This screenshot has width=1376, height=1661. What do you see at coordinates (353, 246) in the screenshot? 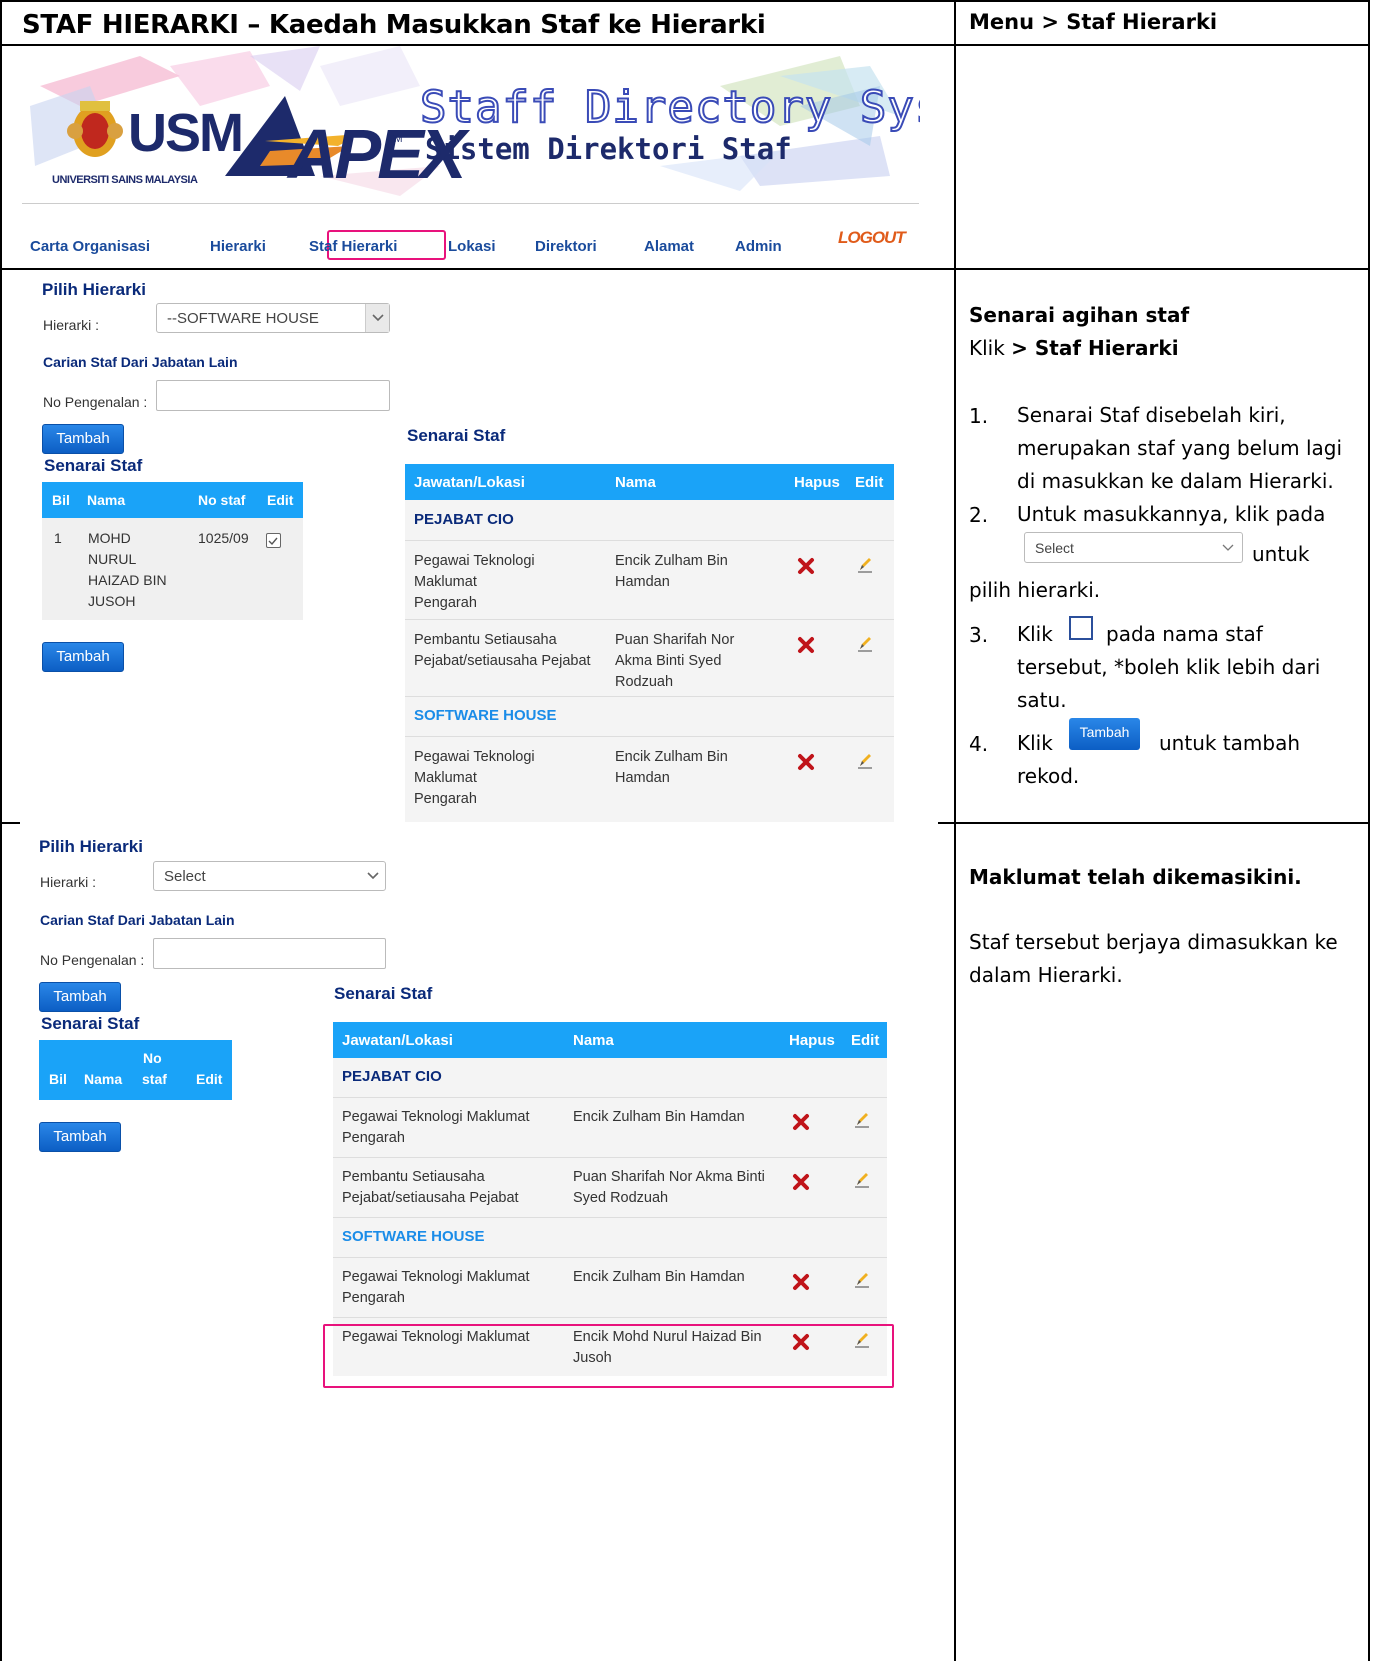
I see `nav-staf-hierarki: Staf Hierarki` at bounding box center [353, 246].